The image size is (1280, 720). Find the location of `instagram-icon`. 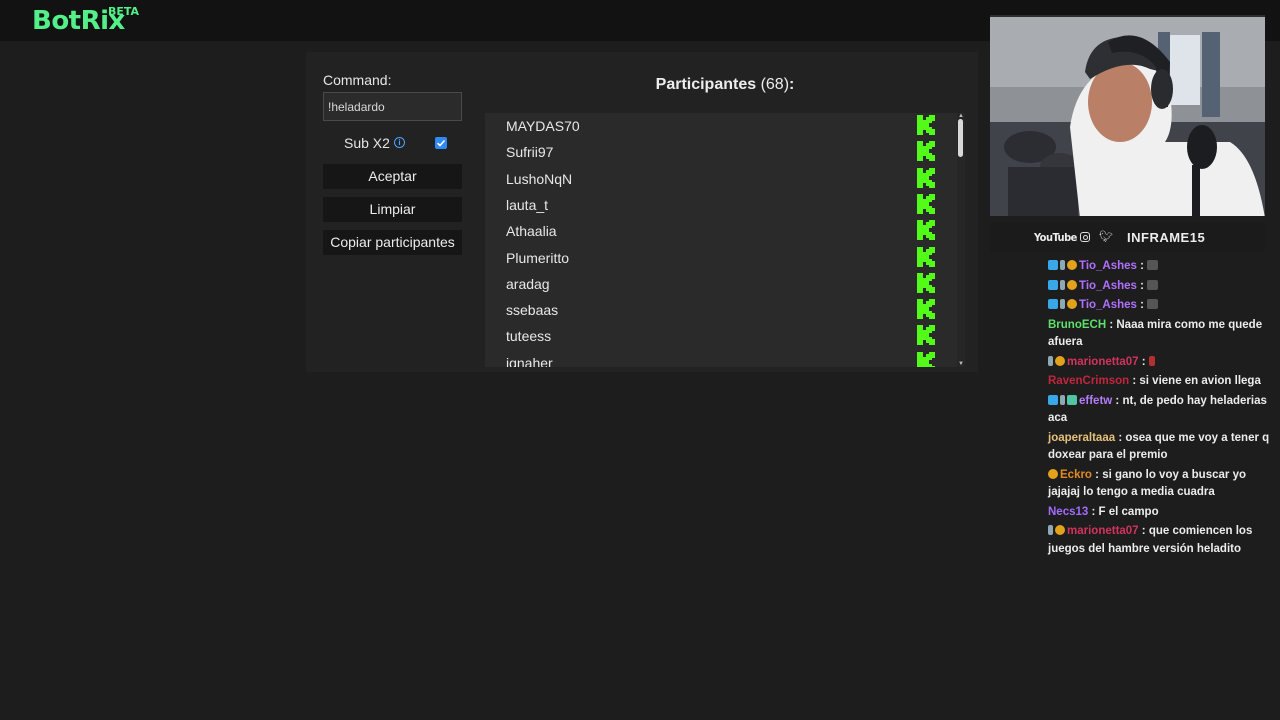

instagram-icon is located at coordinates (1085, 237).